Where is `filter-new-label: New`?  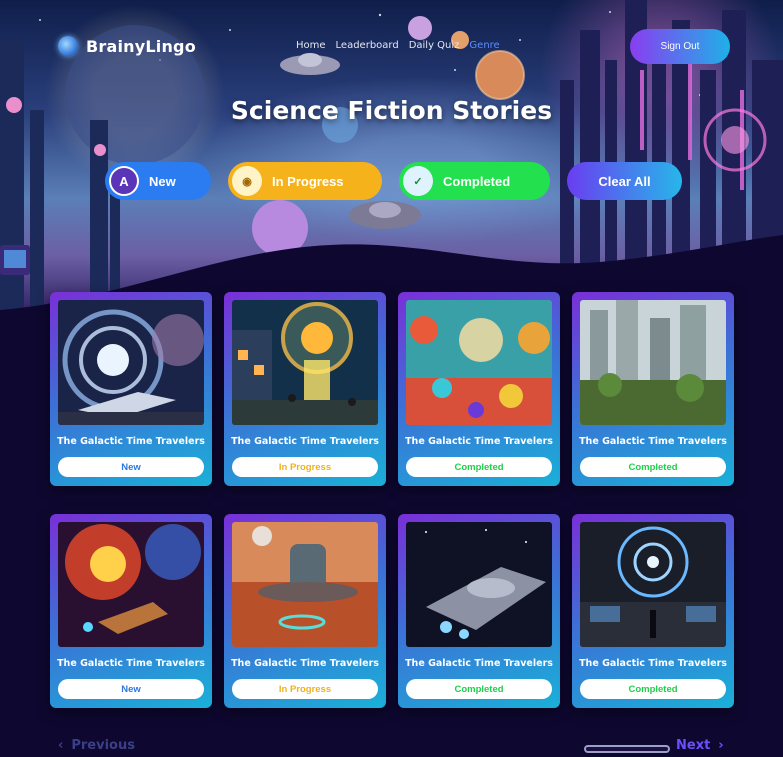 filter-new-label: New is located at coordinates (162, 181).